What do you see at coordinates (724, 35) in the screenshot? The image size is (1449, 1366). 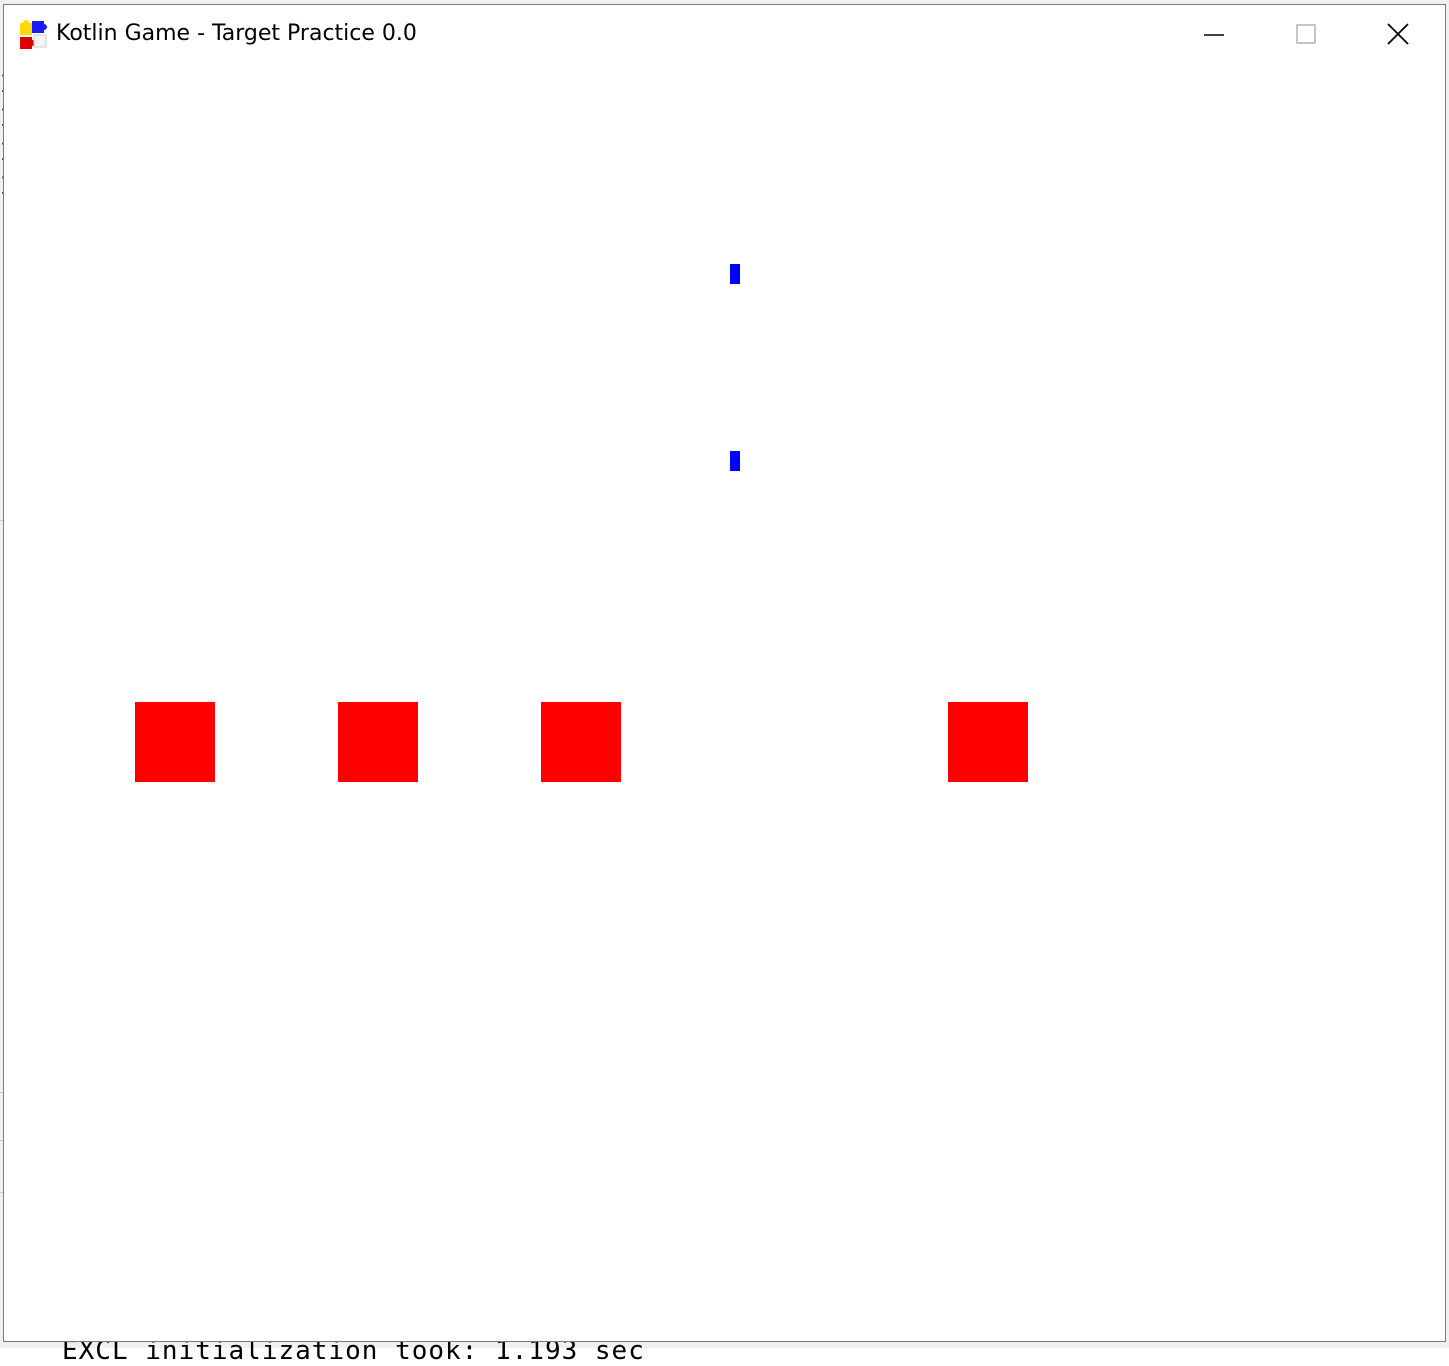 I see `title-bar: Kotlin Game - Target Practice 0.0` at bounding box center [724, 35].